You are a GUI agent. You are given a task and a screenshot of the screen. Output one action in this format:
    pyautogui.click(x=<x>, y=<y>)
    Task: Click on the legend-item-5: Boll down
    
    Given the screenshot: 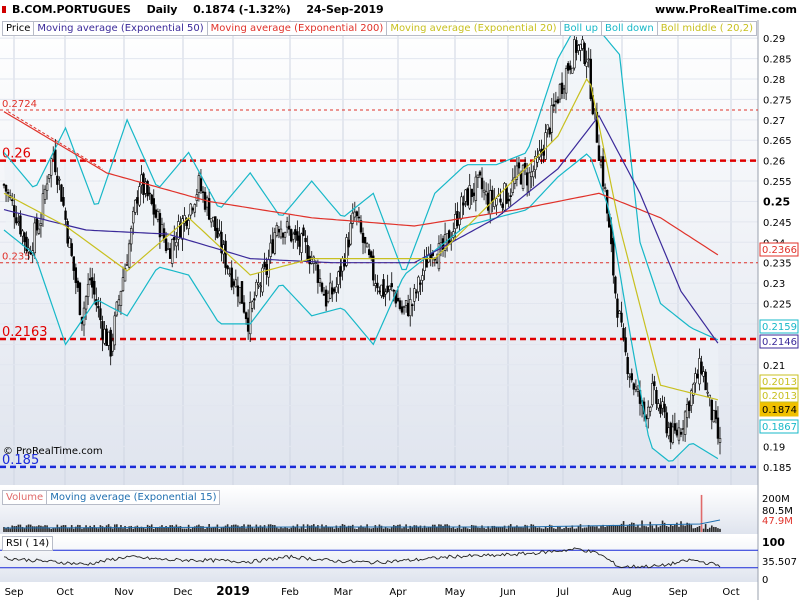 What is the action you would take?
    pyautogui.click(x=629, y=28)
    